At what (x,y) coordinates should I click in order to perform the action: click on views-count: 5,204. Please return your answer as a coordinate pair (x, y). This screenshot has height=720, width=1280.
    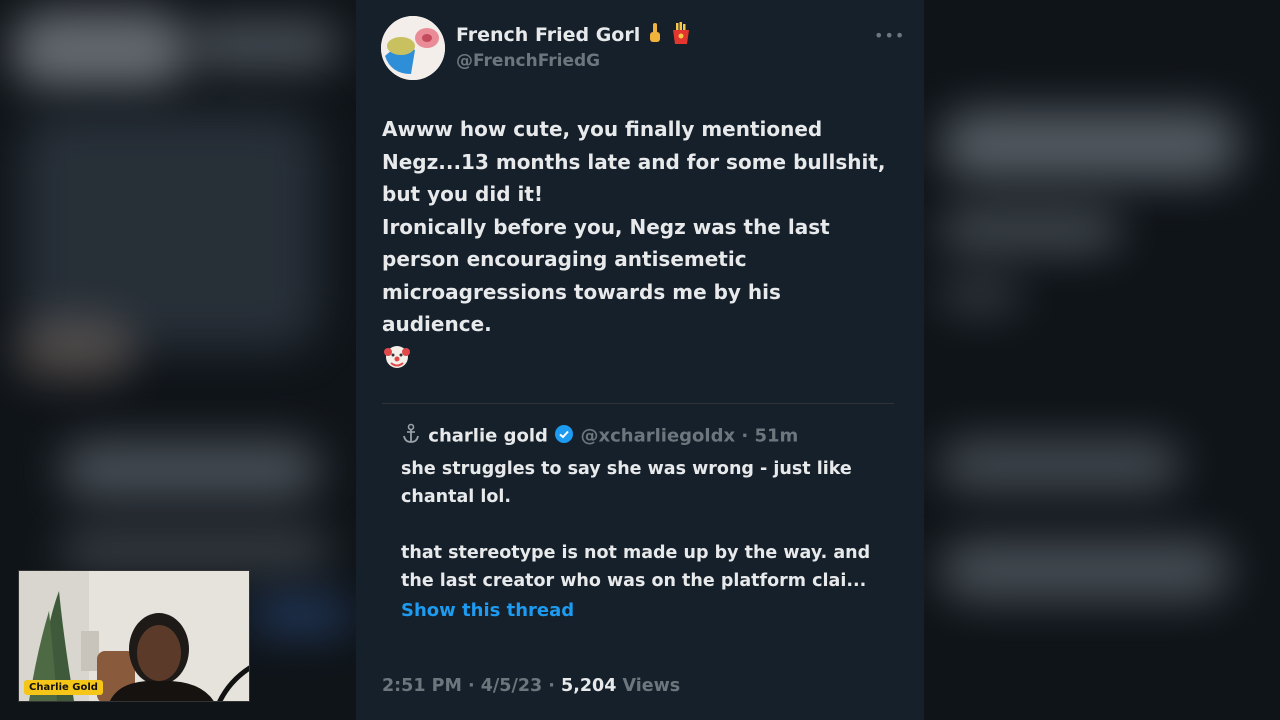
    Looking at the image, I should click on (588, 686).